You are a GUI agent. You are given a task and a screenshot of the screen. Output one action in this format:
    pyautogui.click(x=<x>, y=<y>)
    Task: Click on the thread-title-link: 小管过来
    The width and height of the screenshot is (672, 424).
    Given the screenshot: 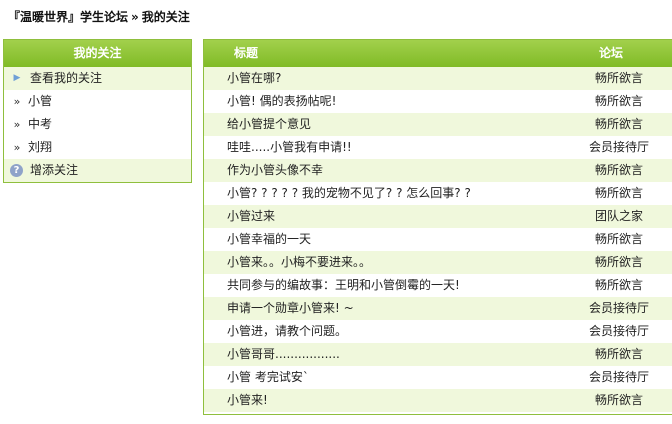 What is the action you would take?
    pyautogui.click(x=251, y=216)
    